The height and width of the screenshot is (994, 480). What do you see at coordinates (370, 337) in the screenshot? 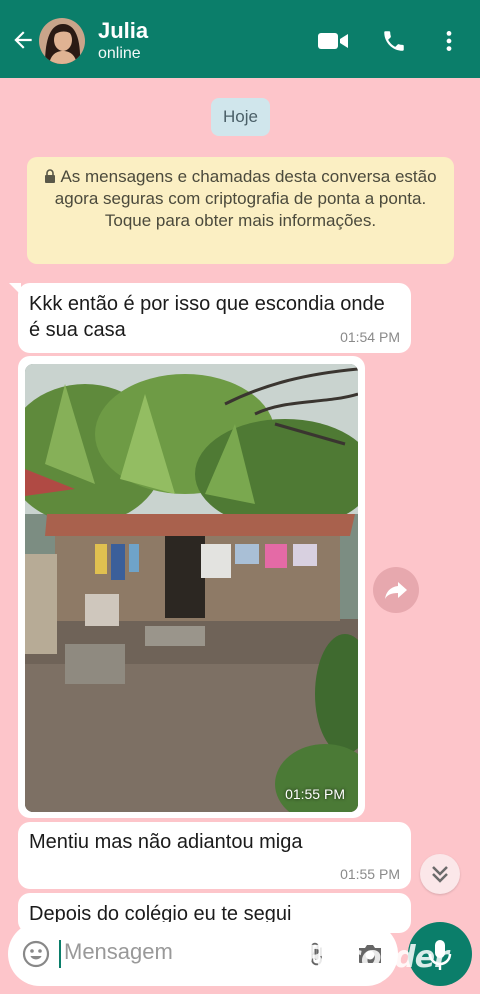
I see `message-time: 01:54 PM` at bounding box center [370, 337].